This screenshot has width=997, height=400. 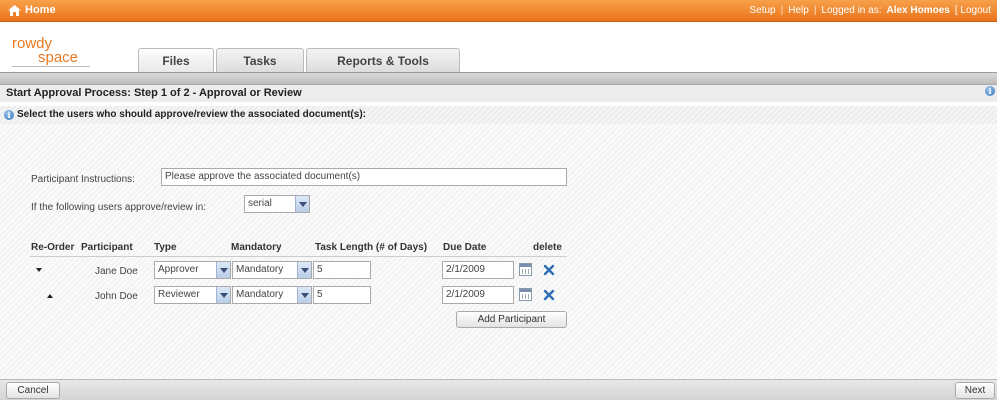 I want to click on header-due-date: Due Date, so click(x=465, y=247).